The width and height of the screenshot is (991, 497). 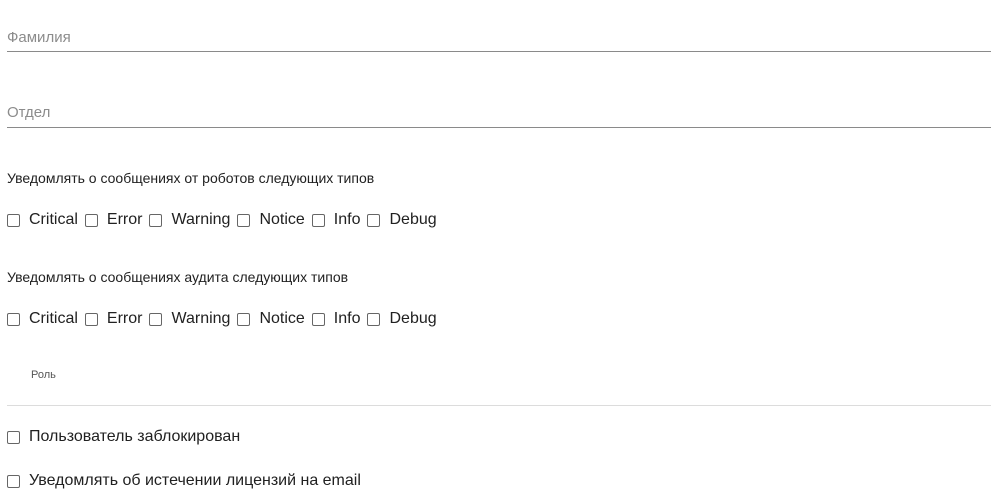 I want to click on audit-info-checkbox: Info, so click(x=336, y=319).